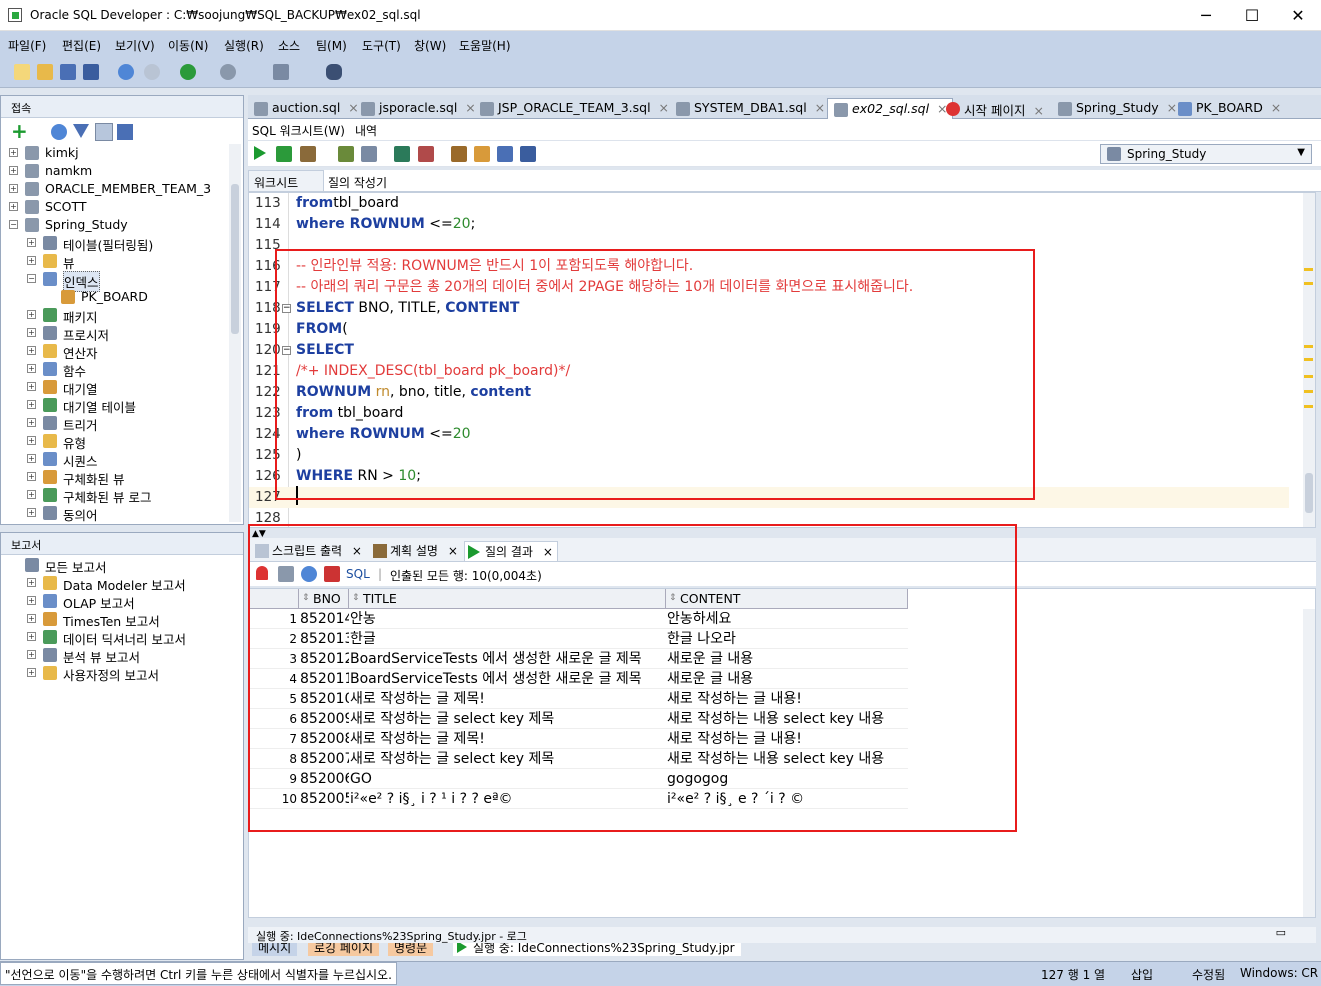  I want to click on redo-icon, so click(152, 72).